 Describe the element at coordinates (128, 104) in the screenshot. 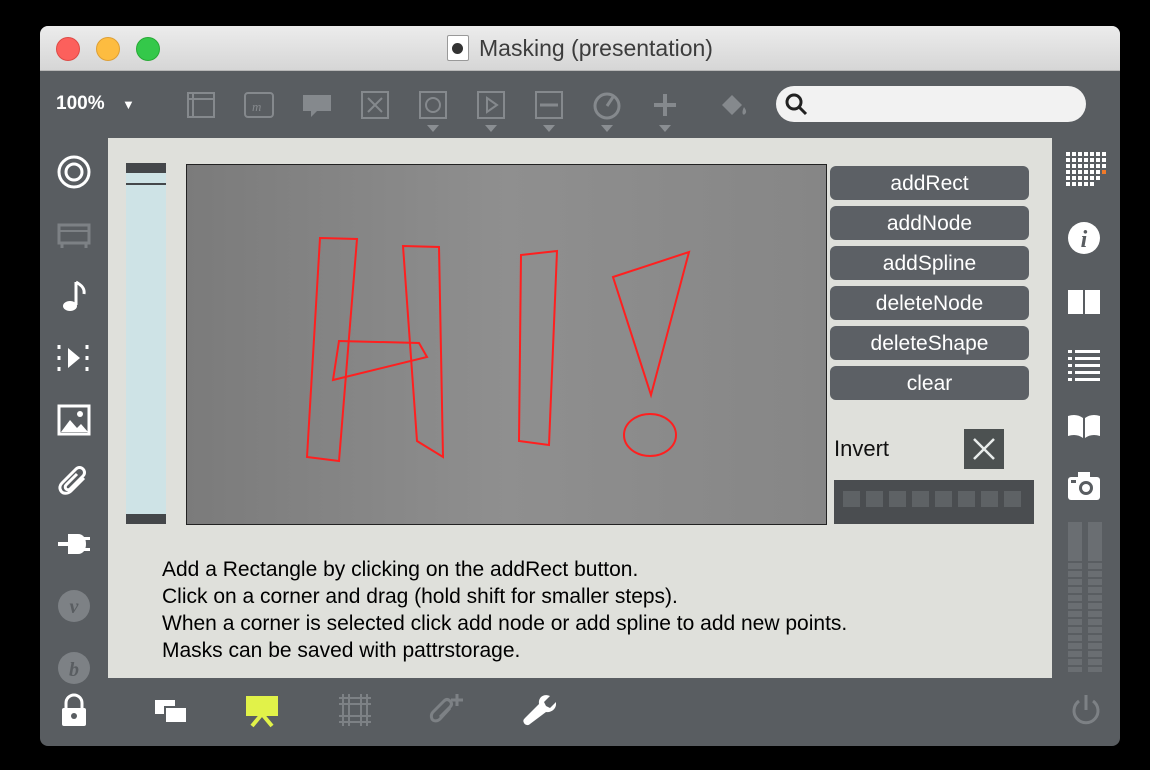

I see `chevron-down-icon: ▼` at that location.